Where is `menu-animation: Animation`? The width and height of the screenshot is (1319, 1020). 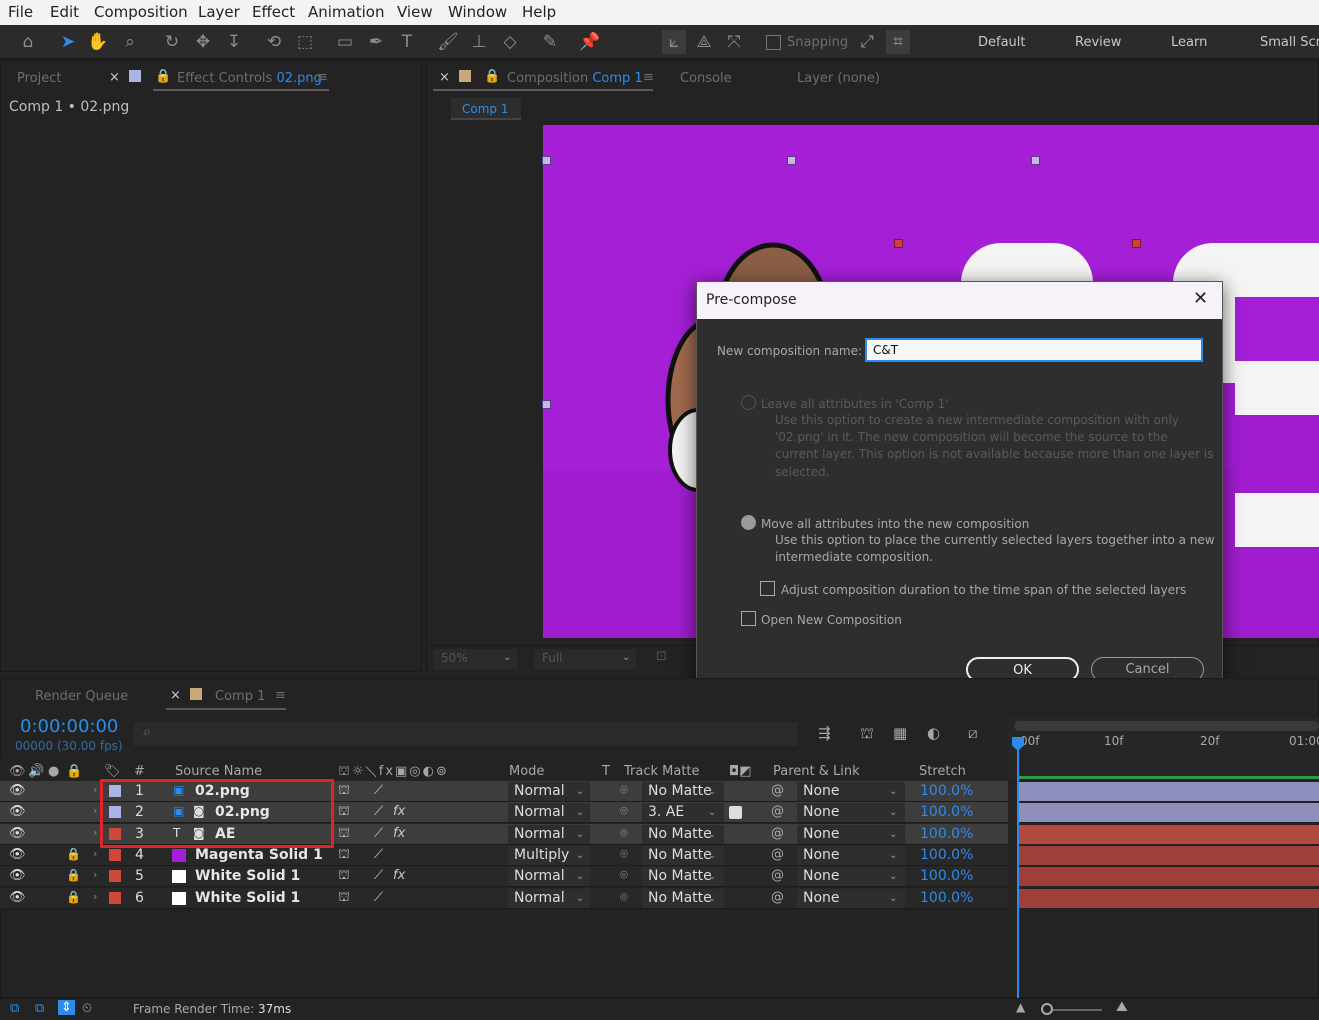 menu-animation: Animation is located at coordinates (346, 12).